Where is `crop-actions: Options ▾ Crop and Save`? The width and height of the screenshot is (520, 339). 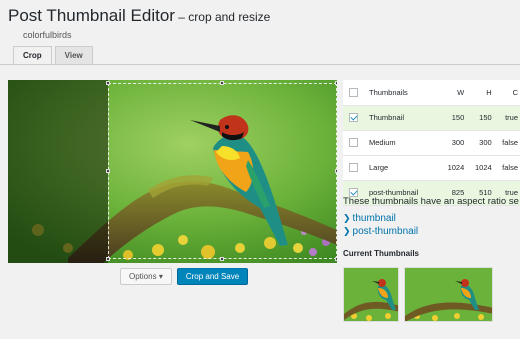
crop-actions: Options ▾ Crop and Save is located at coordinates (184, 276).